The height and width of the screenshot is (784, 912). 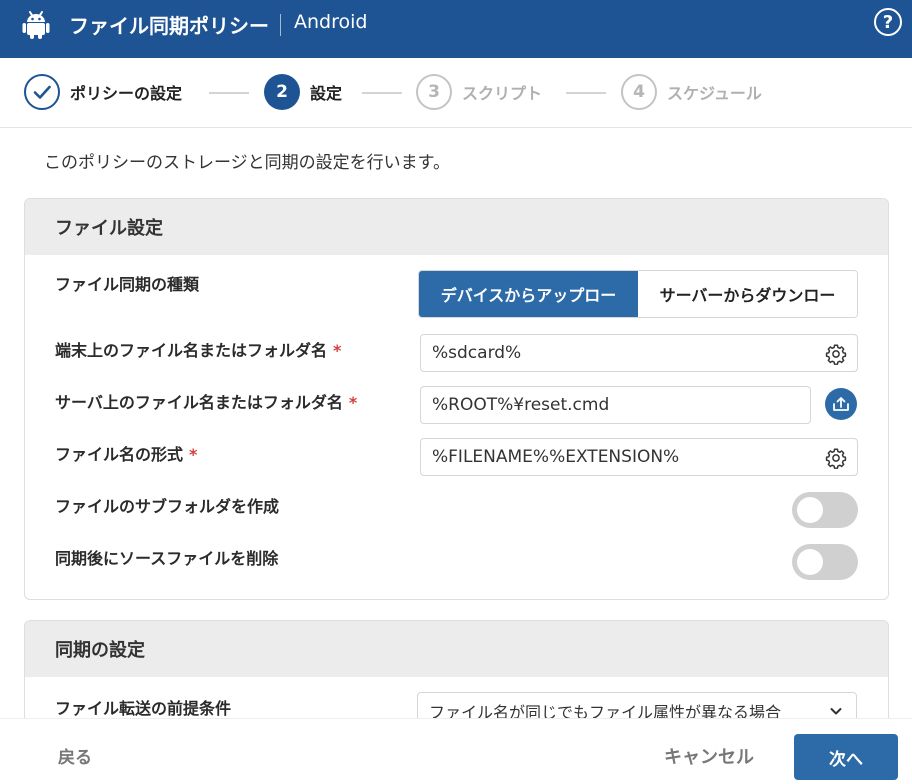 What do you see at coordinates (143, 708) in the screenshot?
I see `transfer-condition-label: ファイル転送の前提条件` at bounding box center [143, 708].